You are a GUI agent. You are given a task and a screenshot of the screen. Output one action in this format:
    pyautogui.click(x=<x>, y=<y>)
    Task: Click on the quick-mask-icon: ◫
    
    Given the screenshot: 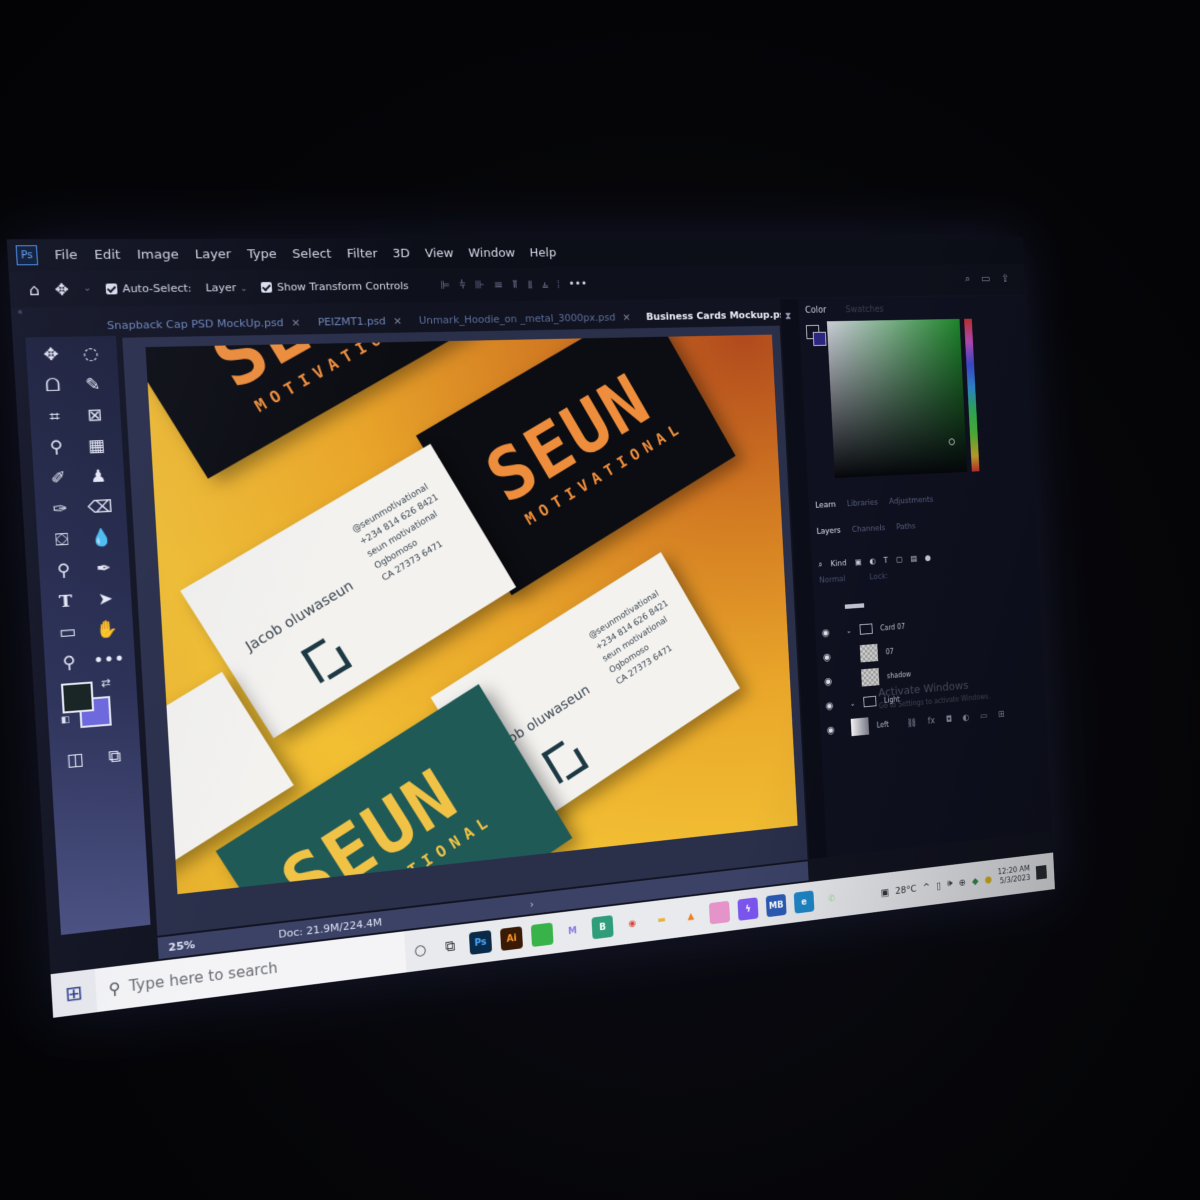 What is the action you would take?
    pyautogui.click(x=74, y=760)
    